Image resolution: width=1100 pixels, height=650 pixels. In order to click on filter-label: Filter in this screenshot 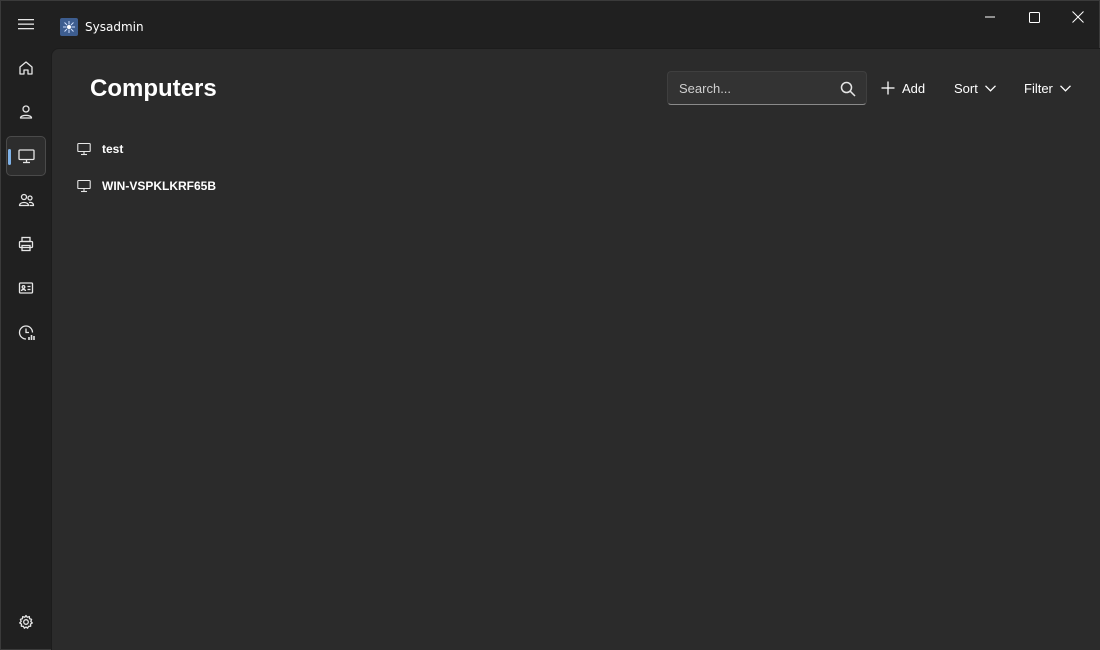, I will do `click(1038, 88)`.